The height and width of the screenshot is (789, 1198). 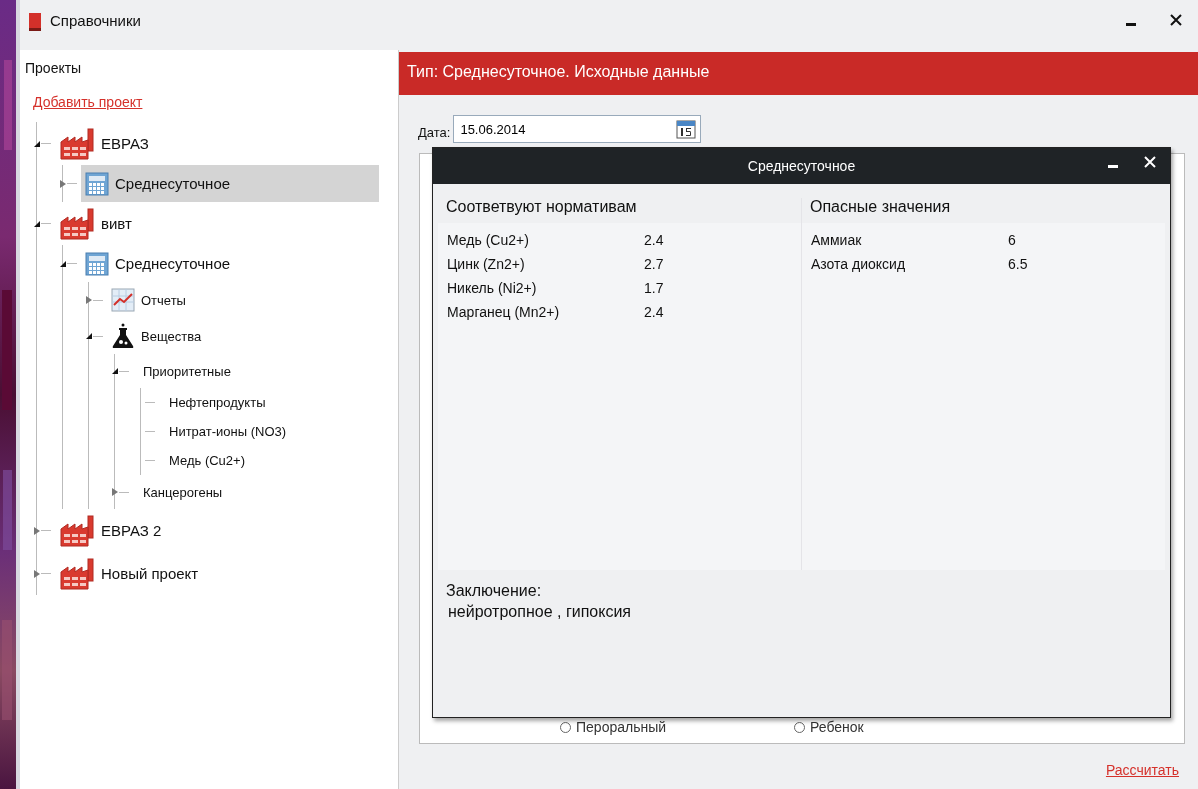 What do you see at coordinates (540, 612) in the screenshot?
I see `conclusion-text: нейротропное , гипоксия` at bounding box center [540, 612].